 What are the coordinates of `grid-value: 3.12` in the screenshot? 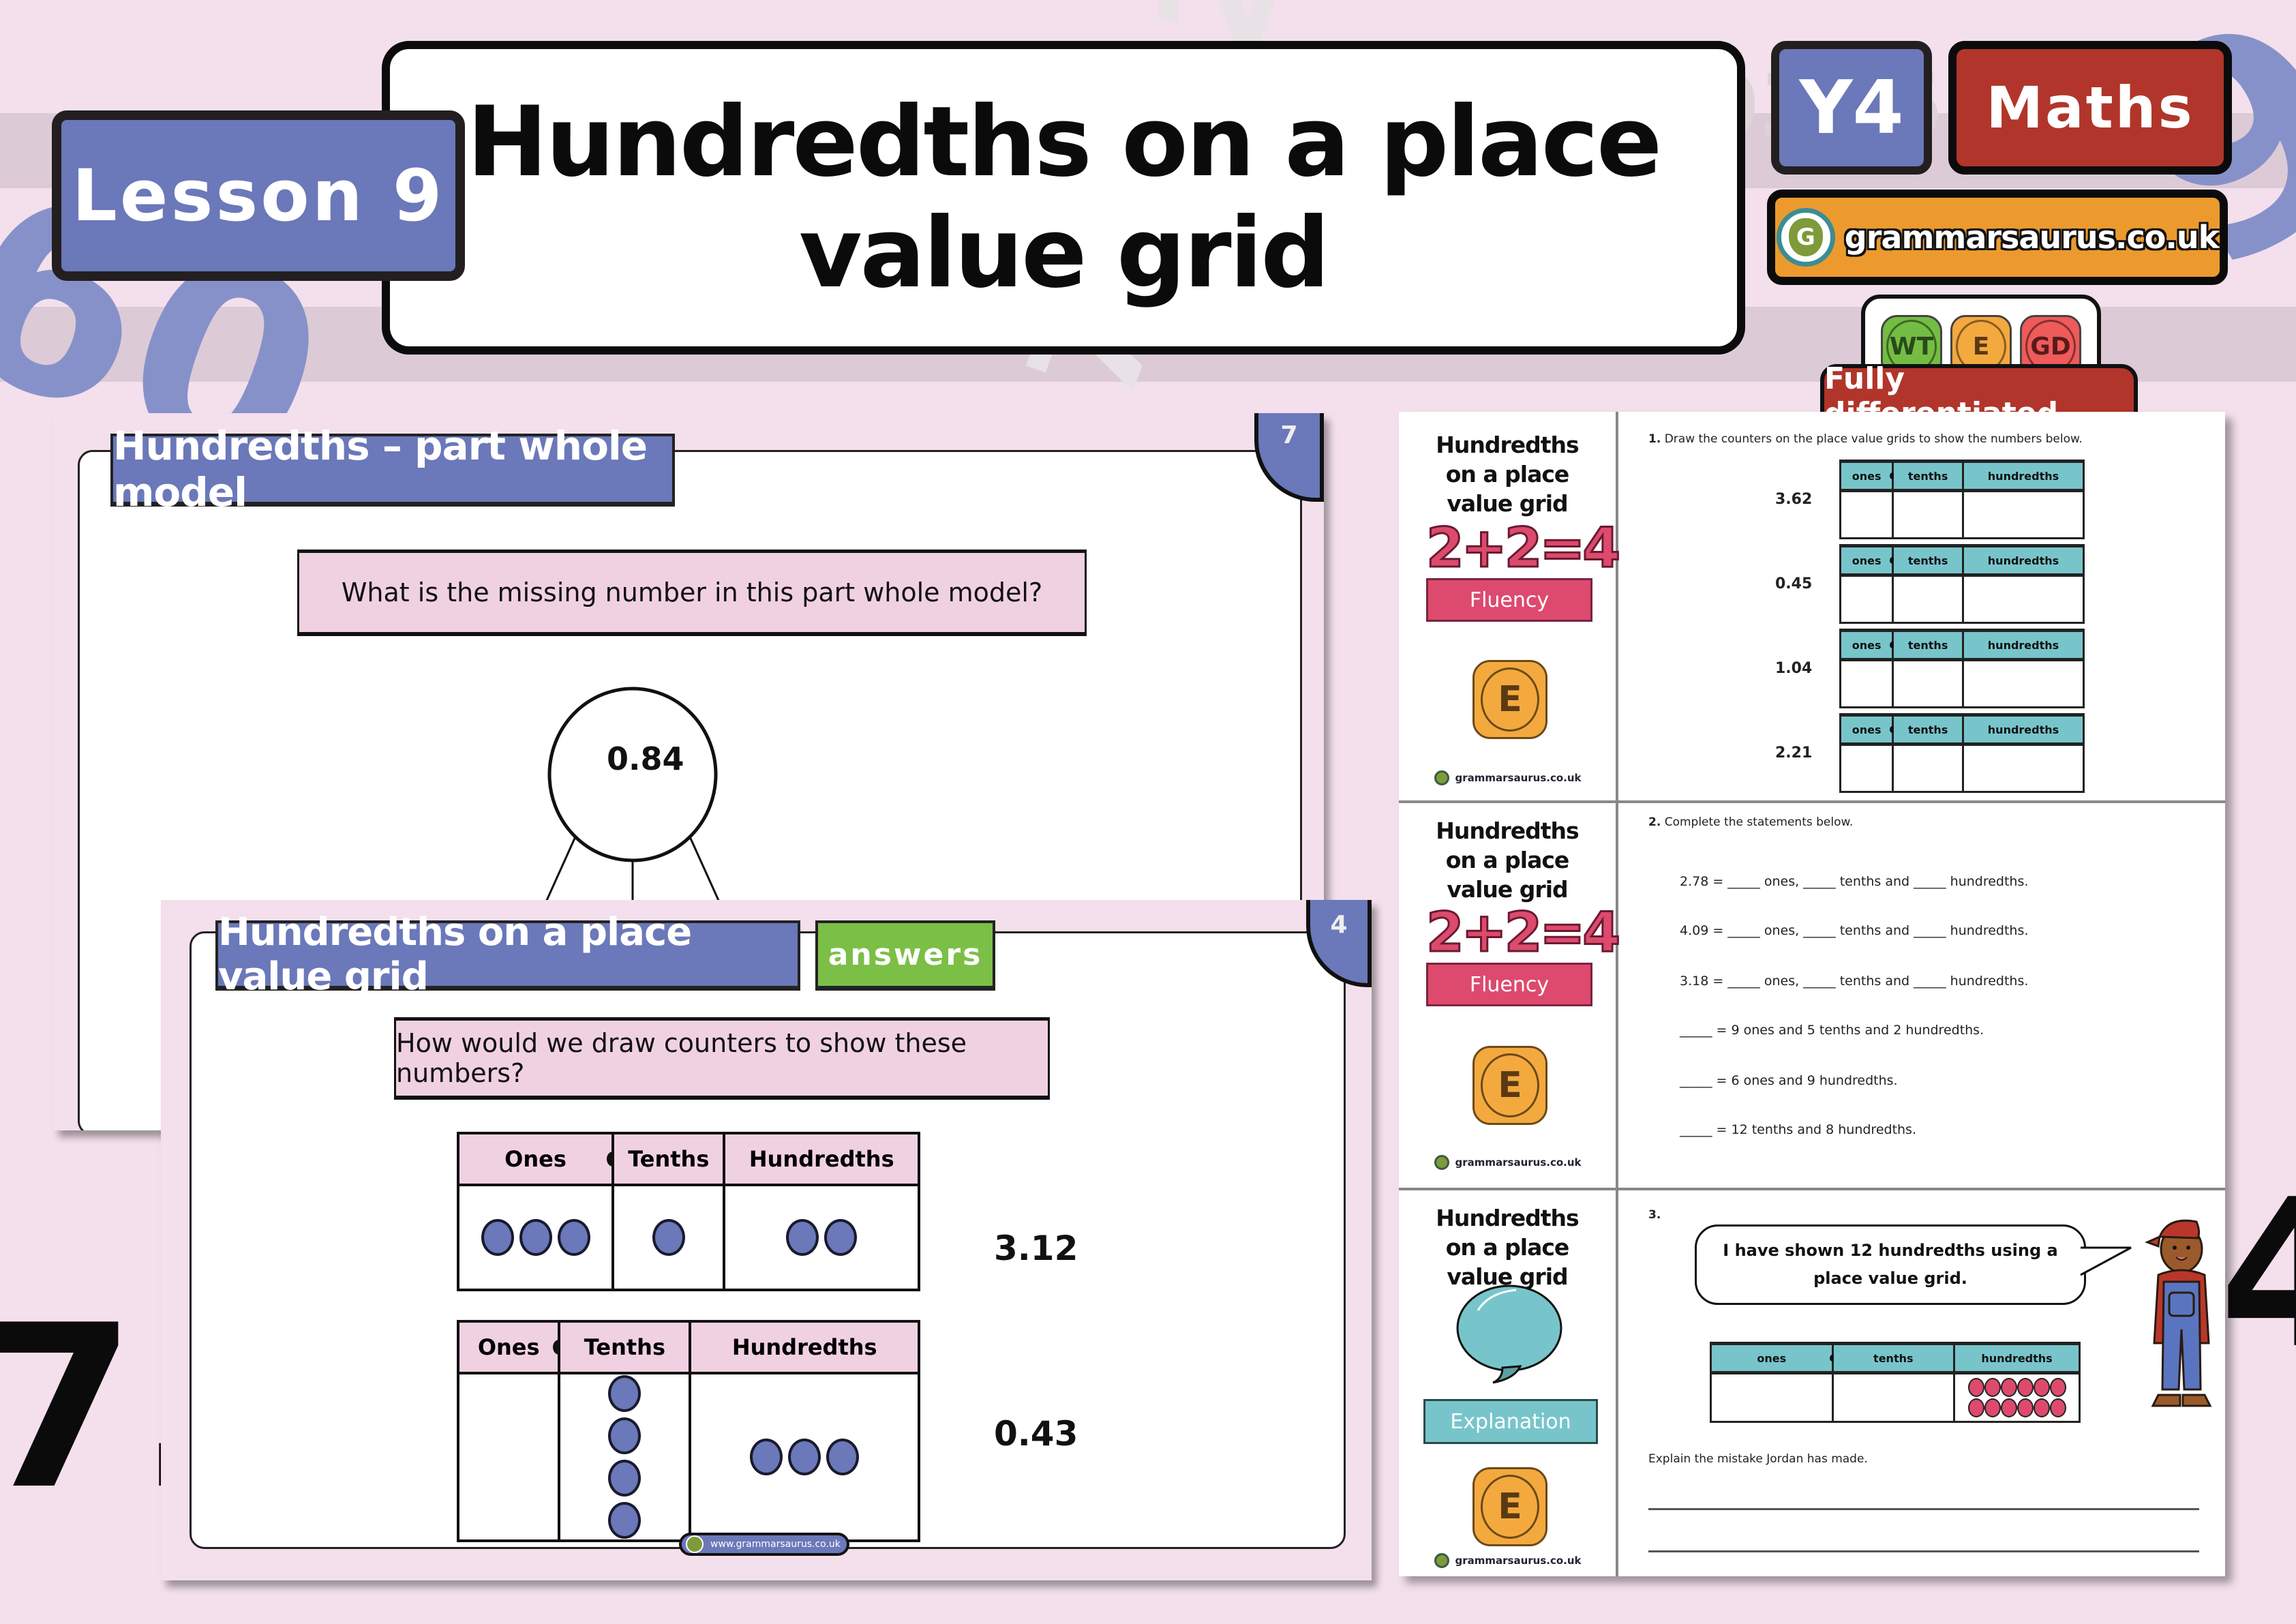 It's located at (1036, 1248).